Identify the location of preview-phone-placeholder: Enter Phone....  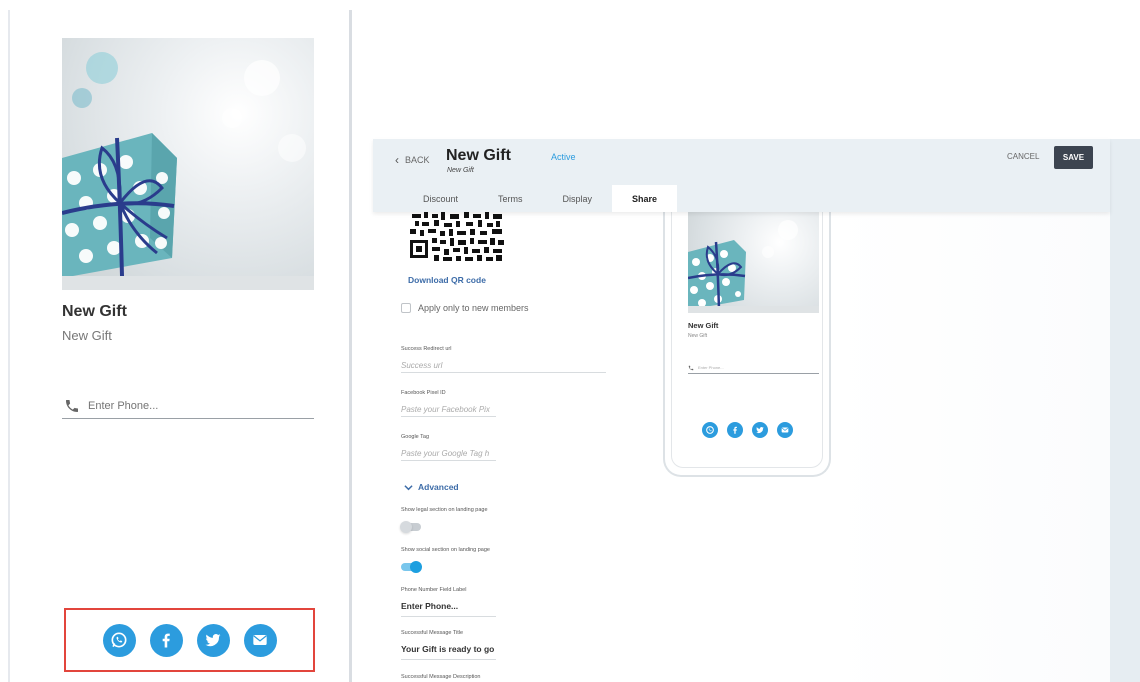
(711, 367).